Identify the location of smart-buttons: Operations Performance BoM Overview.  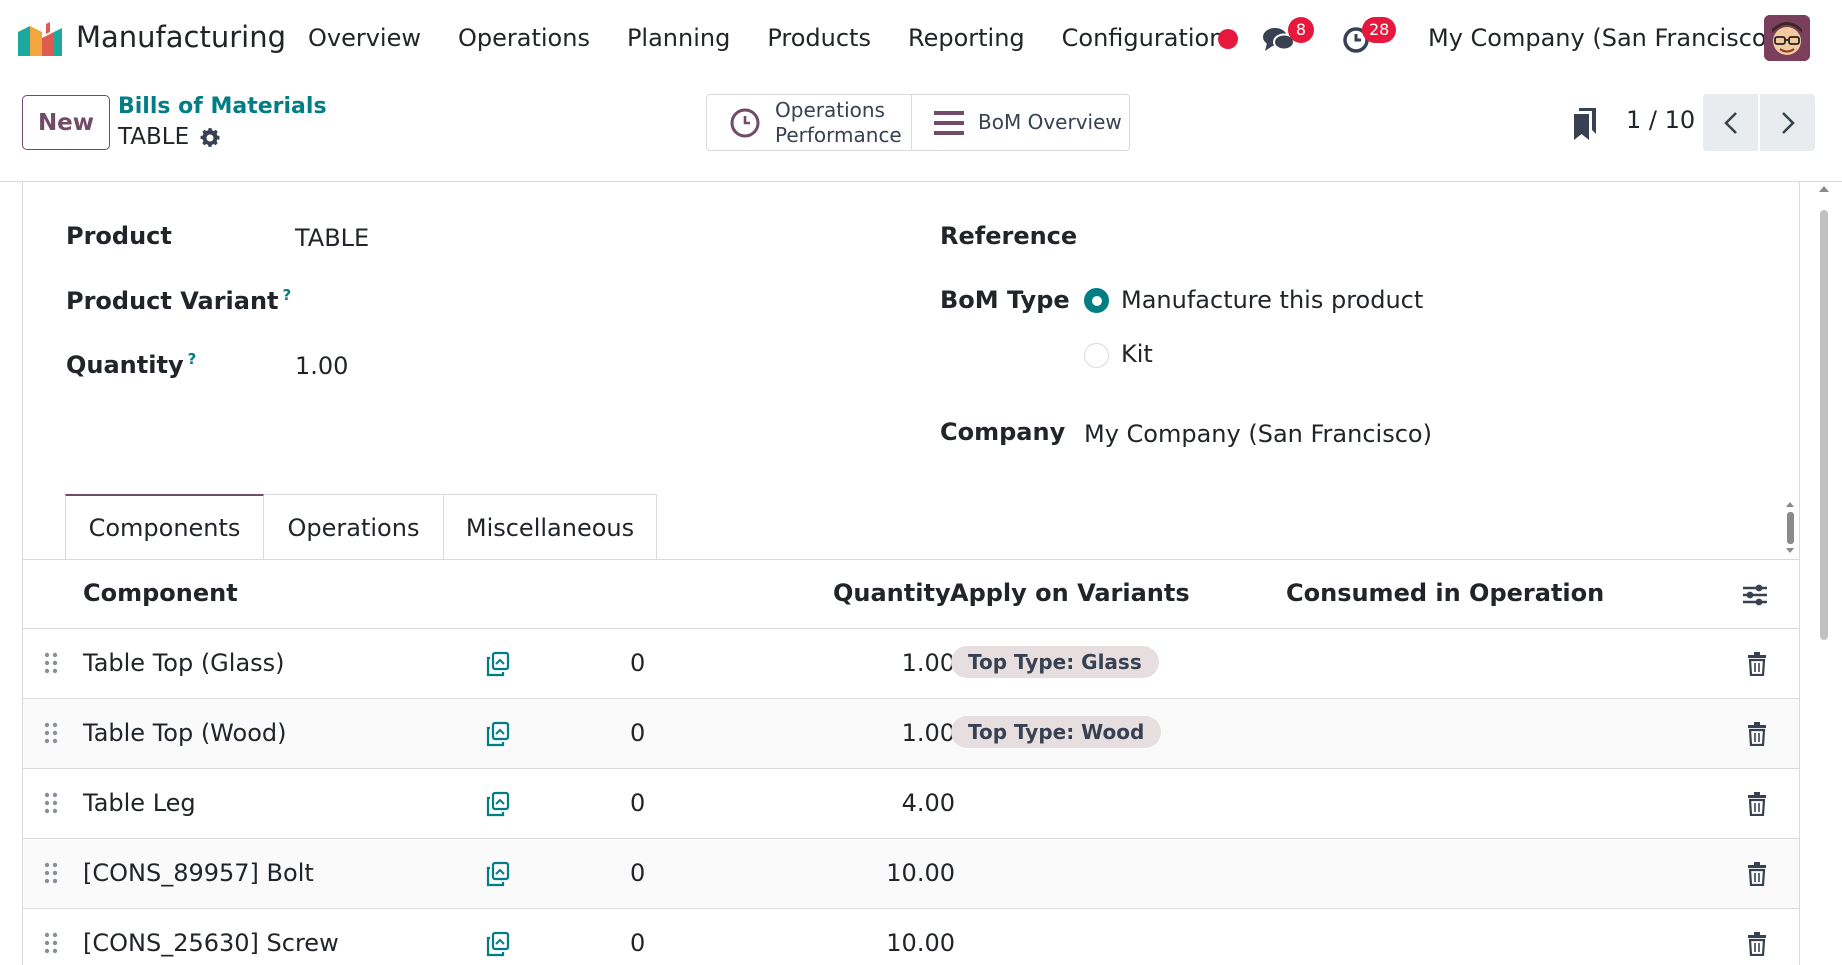
(918, 122).